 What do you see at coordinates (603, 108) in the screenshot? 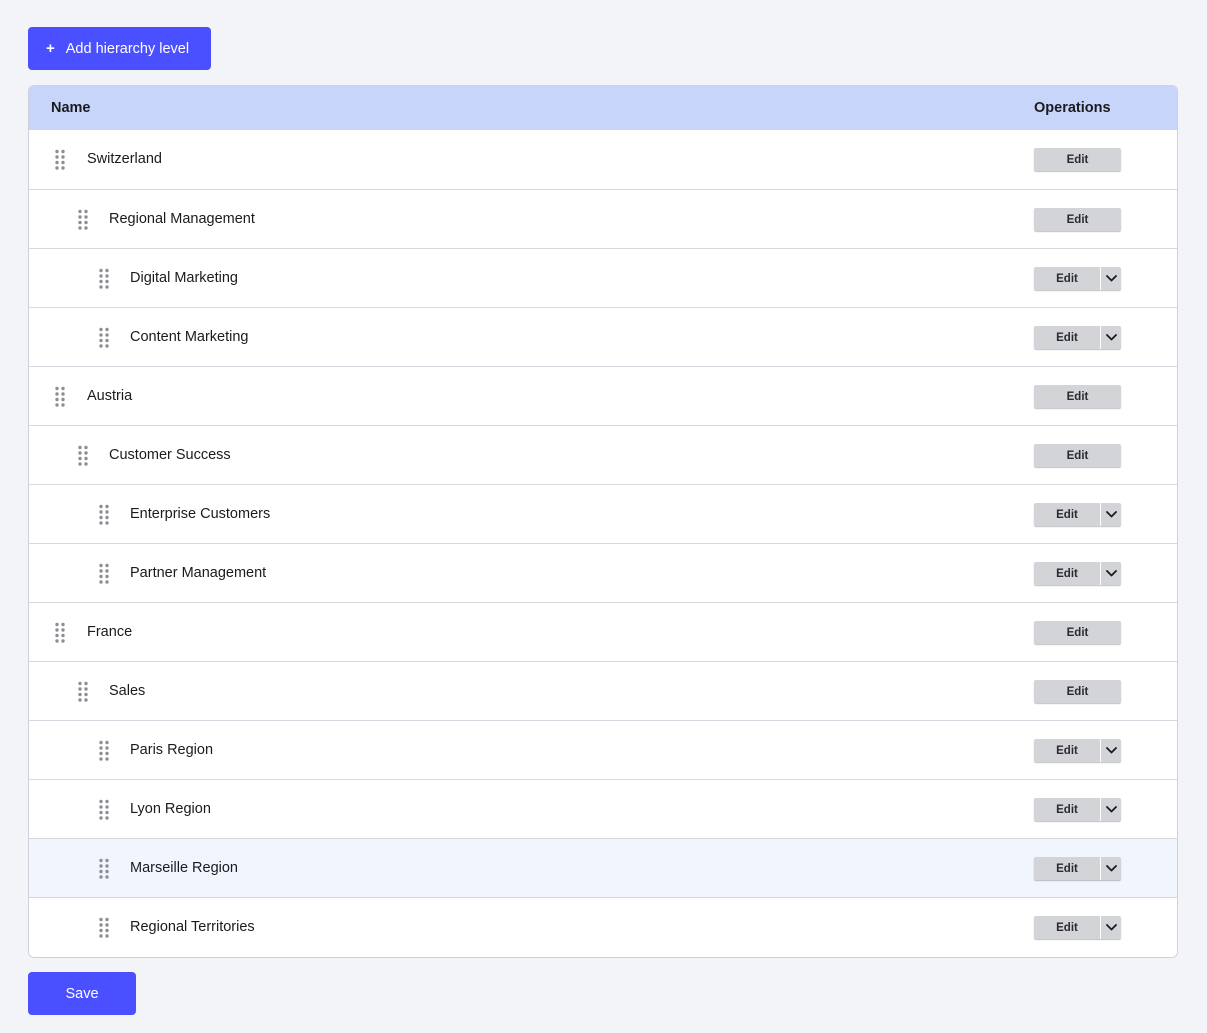
I see `table-header: Name Operations` at bounding box center [603, 108].